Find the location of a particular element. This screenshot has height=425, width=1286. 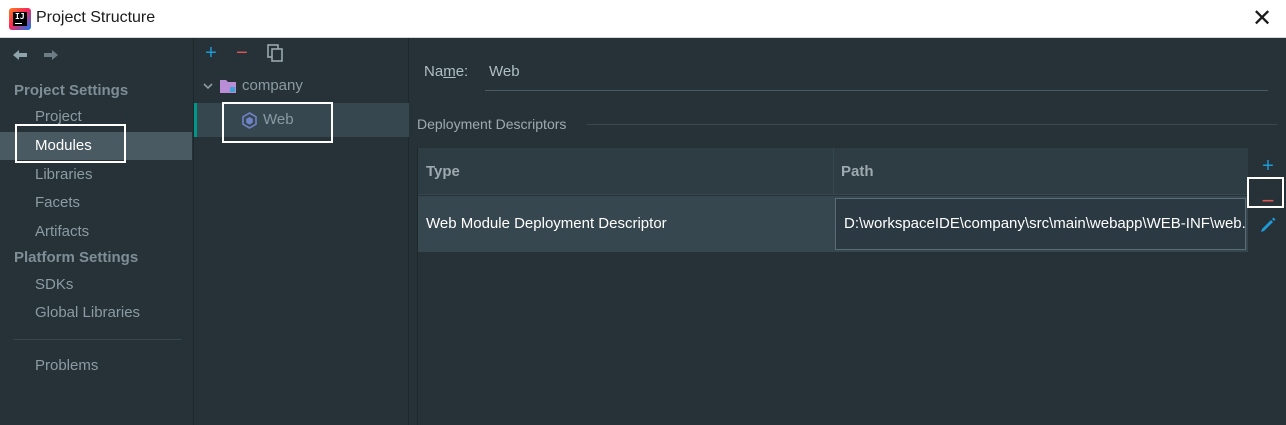

intellij-app-icon: IJ is located at coordinates (20, 19).